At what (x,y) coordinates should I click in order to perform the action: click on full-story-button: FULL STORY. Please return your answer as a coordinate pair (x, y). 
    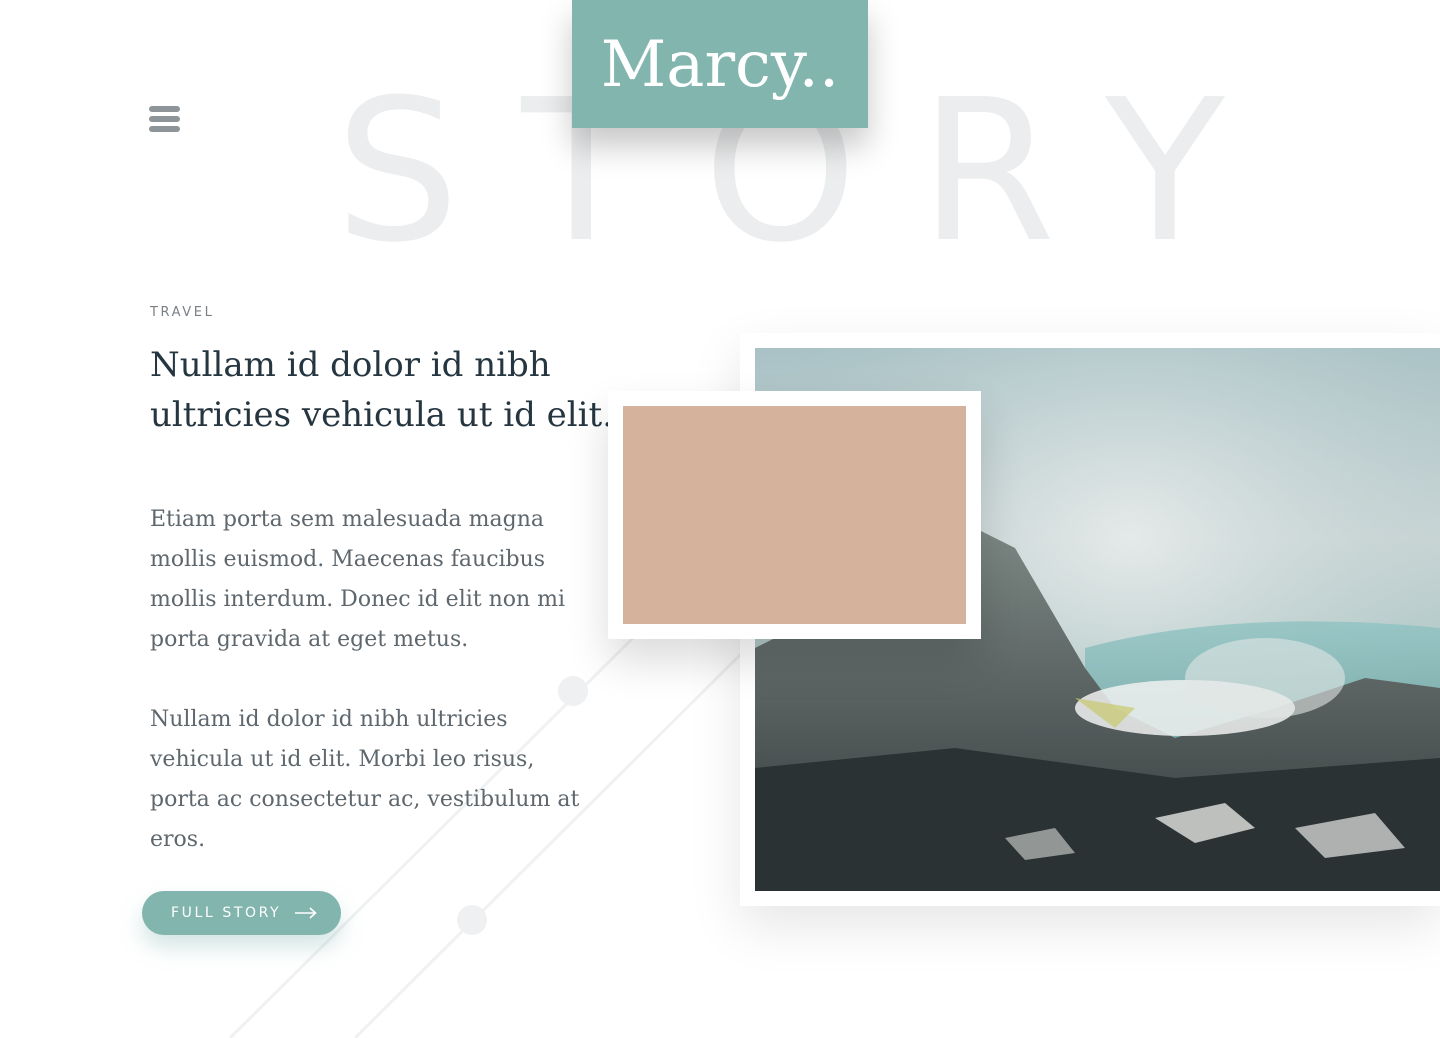
    Looking at the image, I should click on (241, 913).